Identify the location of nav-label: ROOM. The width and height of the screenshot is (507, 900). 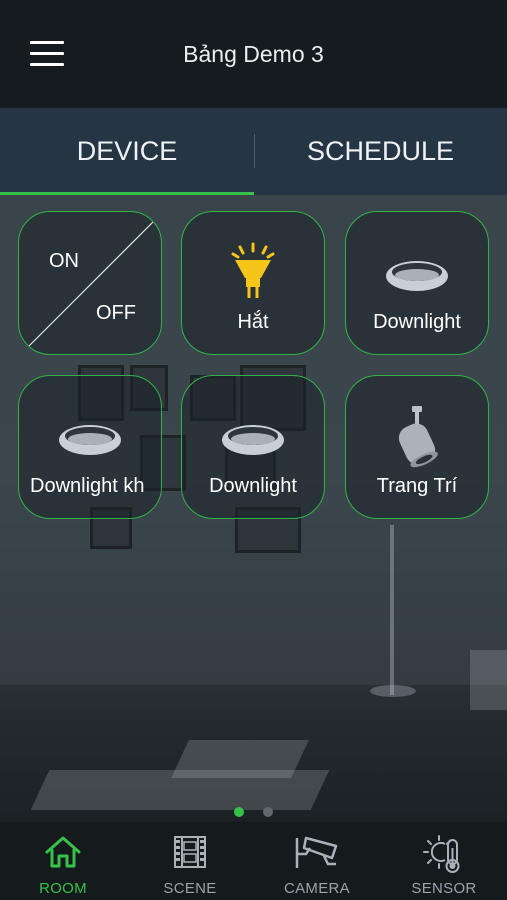
(63, 888).